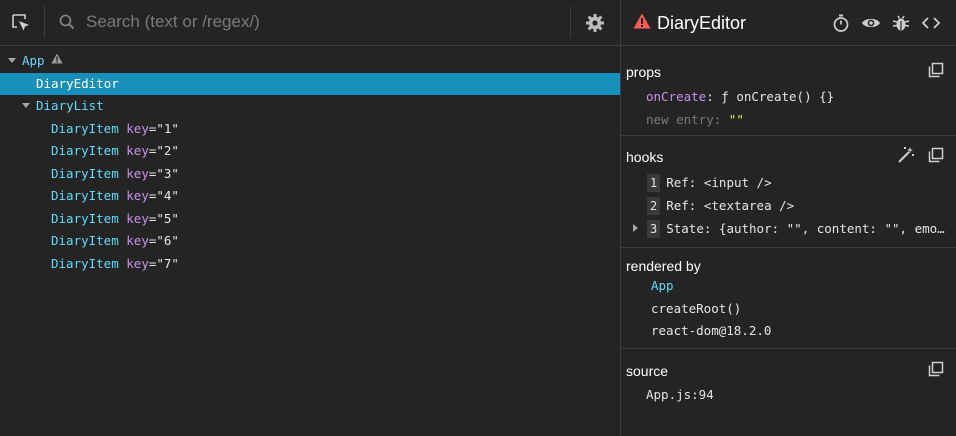  Describe the element at coordinates (67, 22) in the screenshot. I see `search-icon` at that location.